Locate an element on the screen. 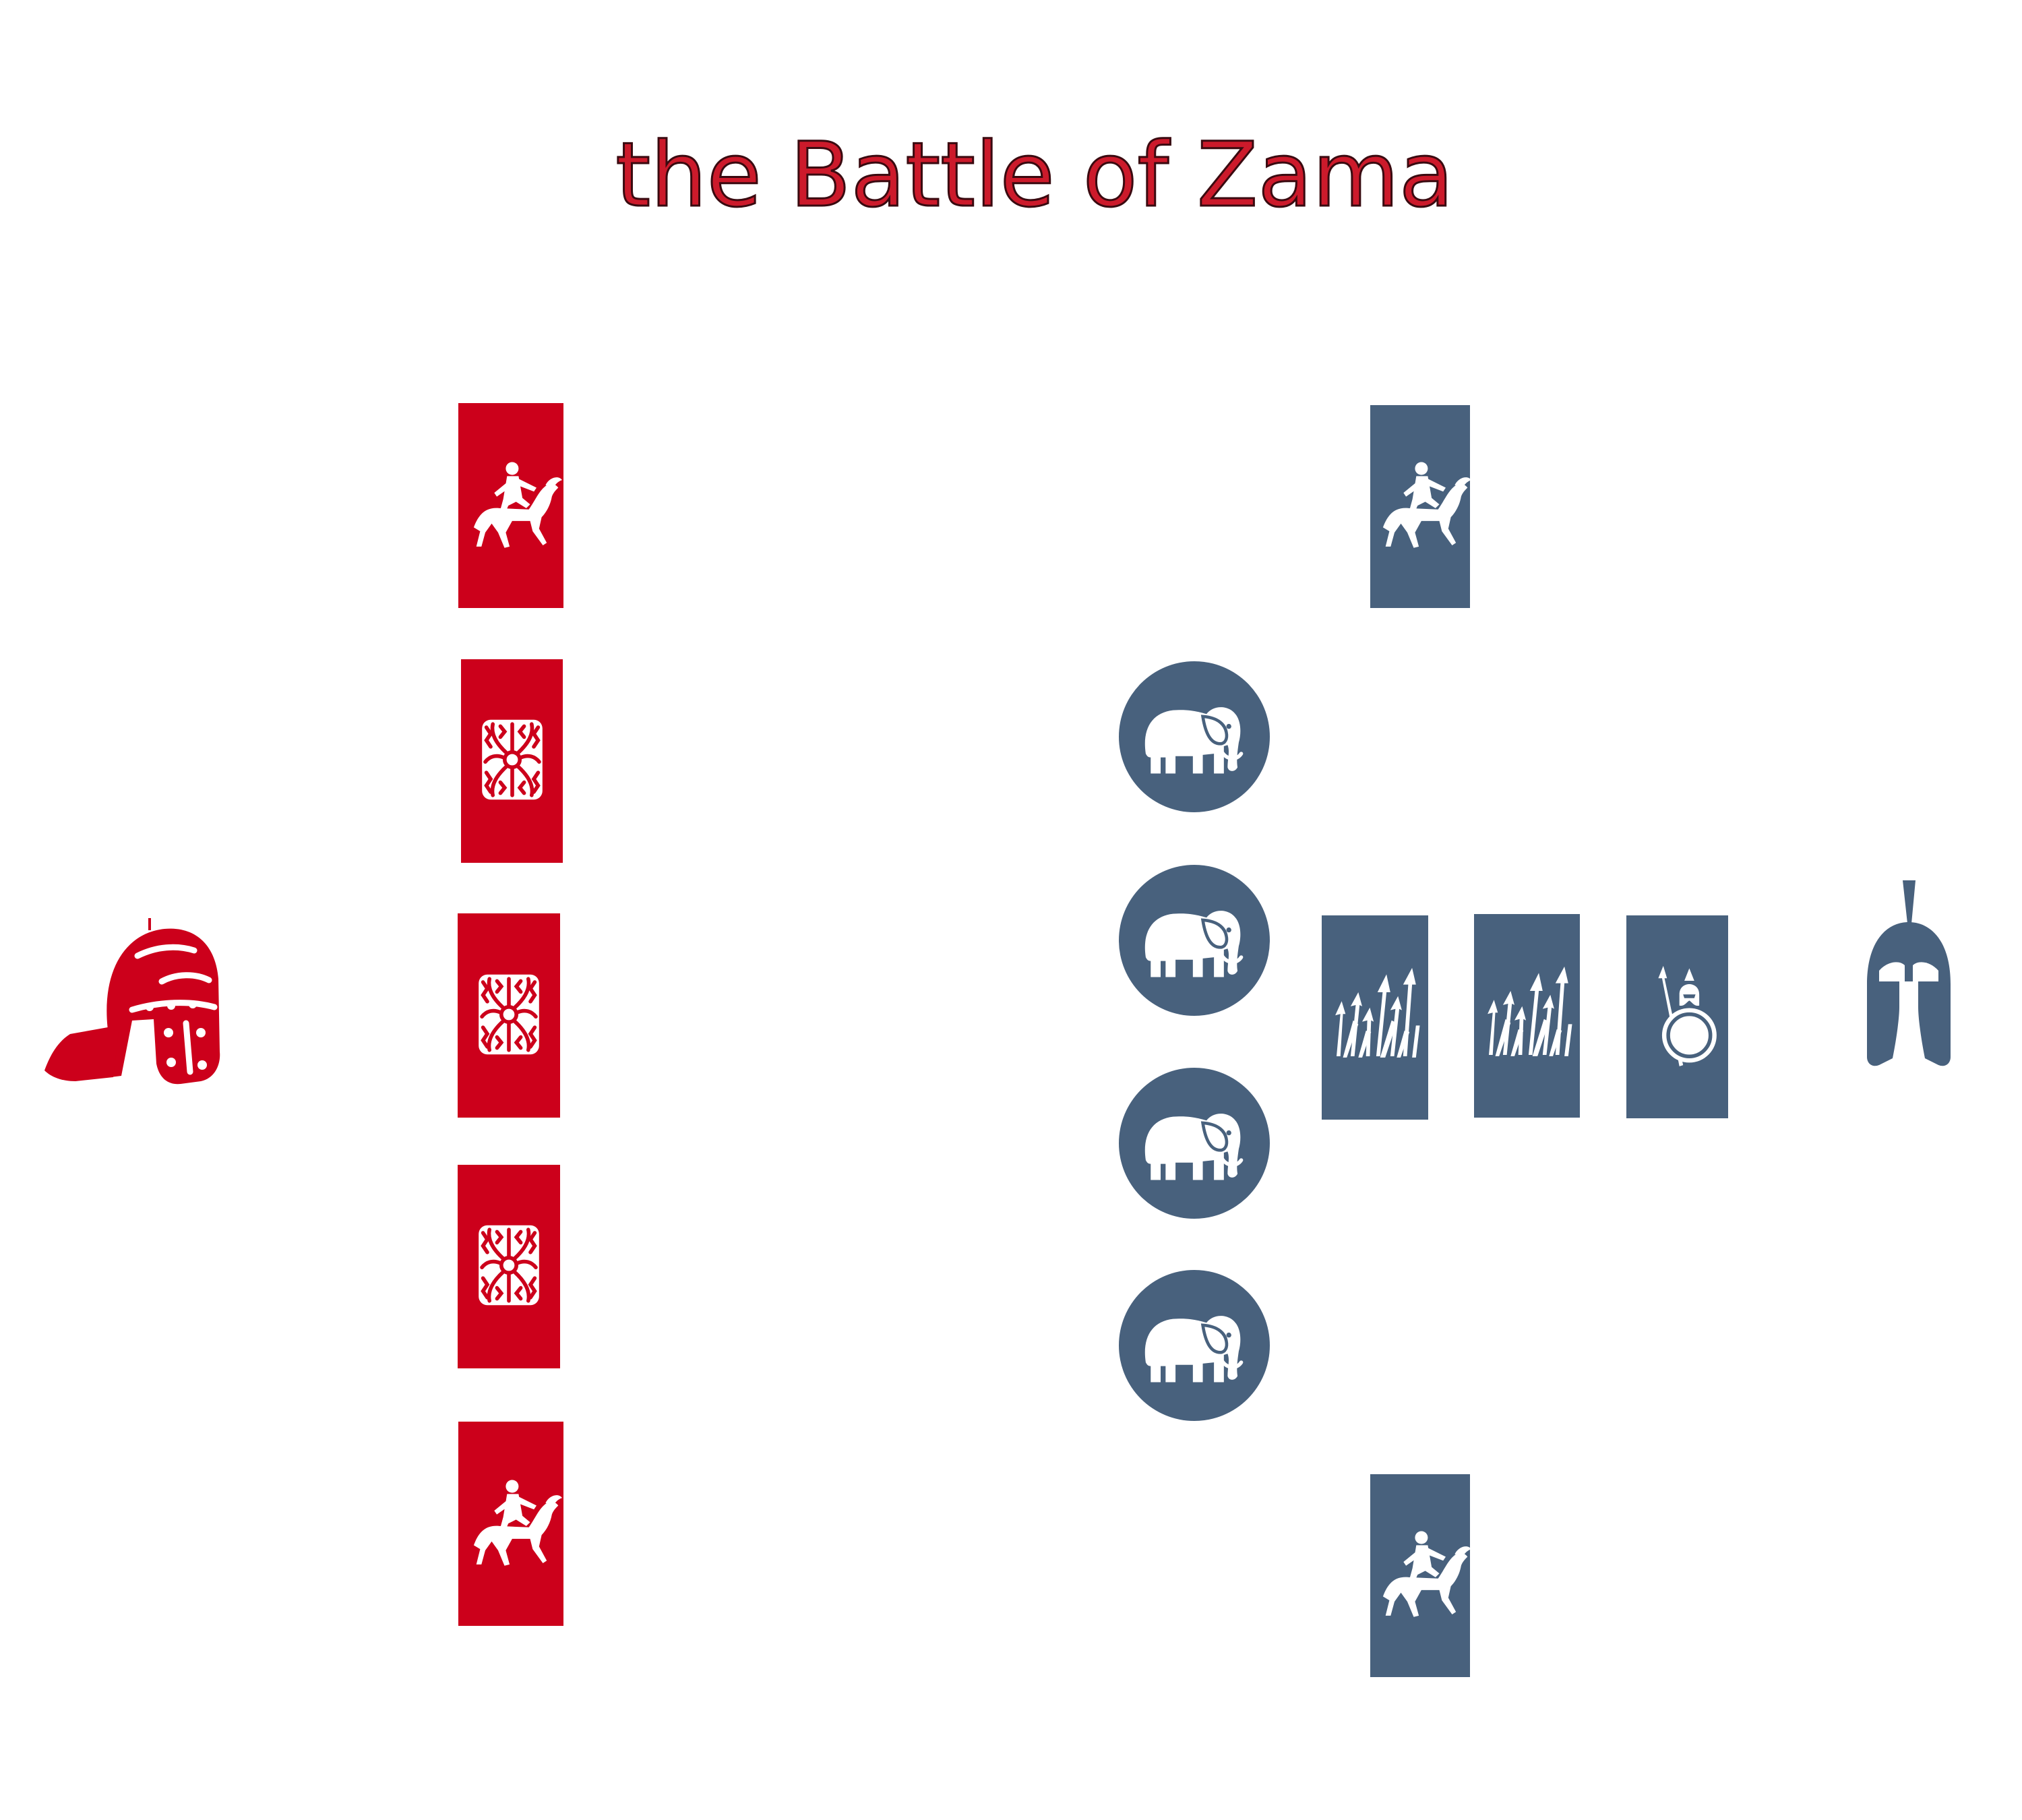 The height and width of the screenshot is (1820, 2022). diagram-title: the Battle of Zama is located at coordinates (1034, 175).